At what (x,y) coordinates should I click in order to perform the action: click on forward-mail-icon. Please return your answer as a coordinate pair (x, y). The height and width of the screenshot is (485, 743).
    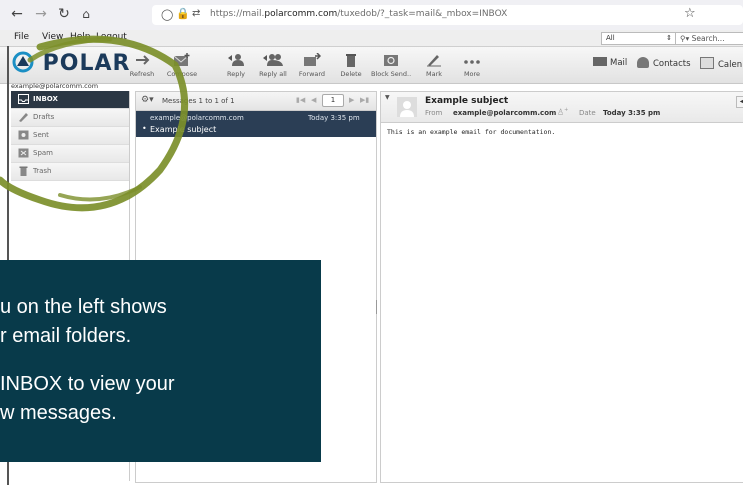
    Looking at the image, I should click on (312, 59).